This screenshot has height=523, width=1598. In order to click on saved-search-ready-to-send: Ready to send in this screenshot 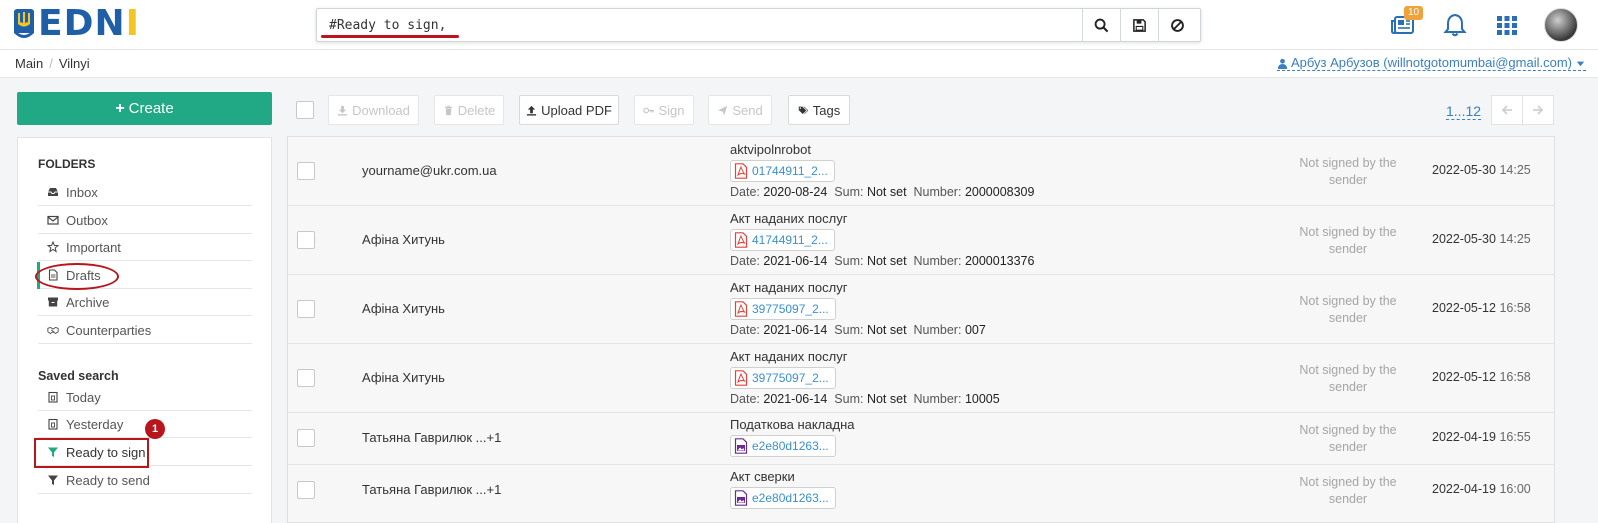, I will do `click(145, 480)`.